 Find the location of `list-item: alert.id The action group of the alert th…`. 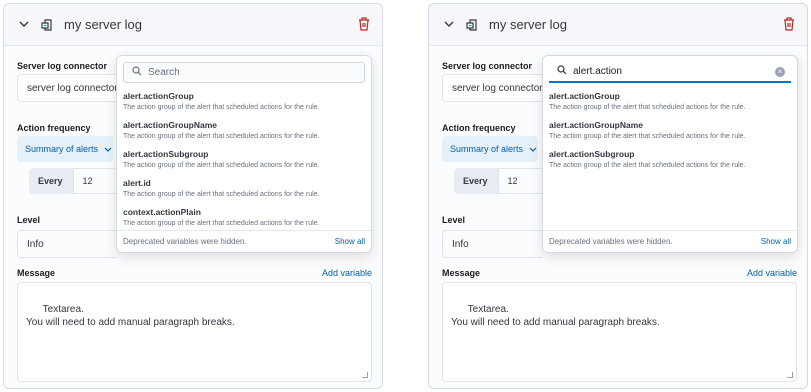

list-item: alert.id The action group of the alert th… is located at coordinates (244, 189).